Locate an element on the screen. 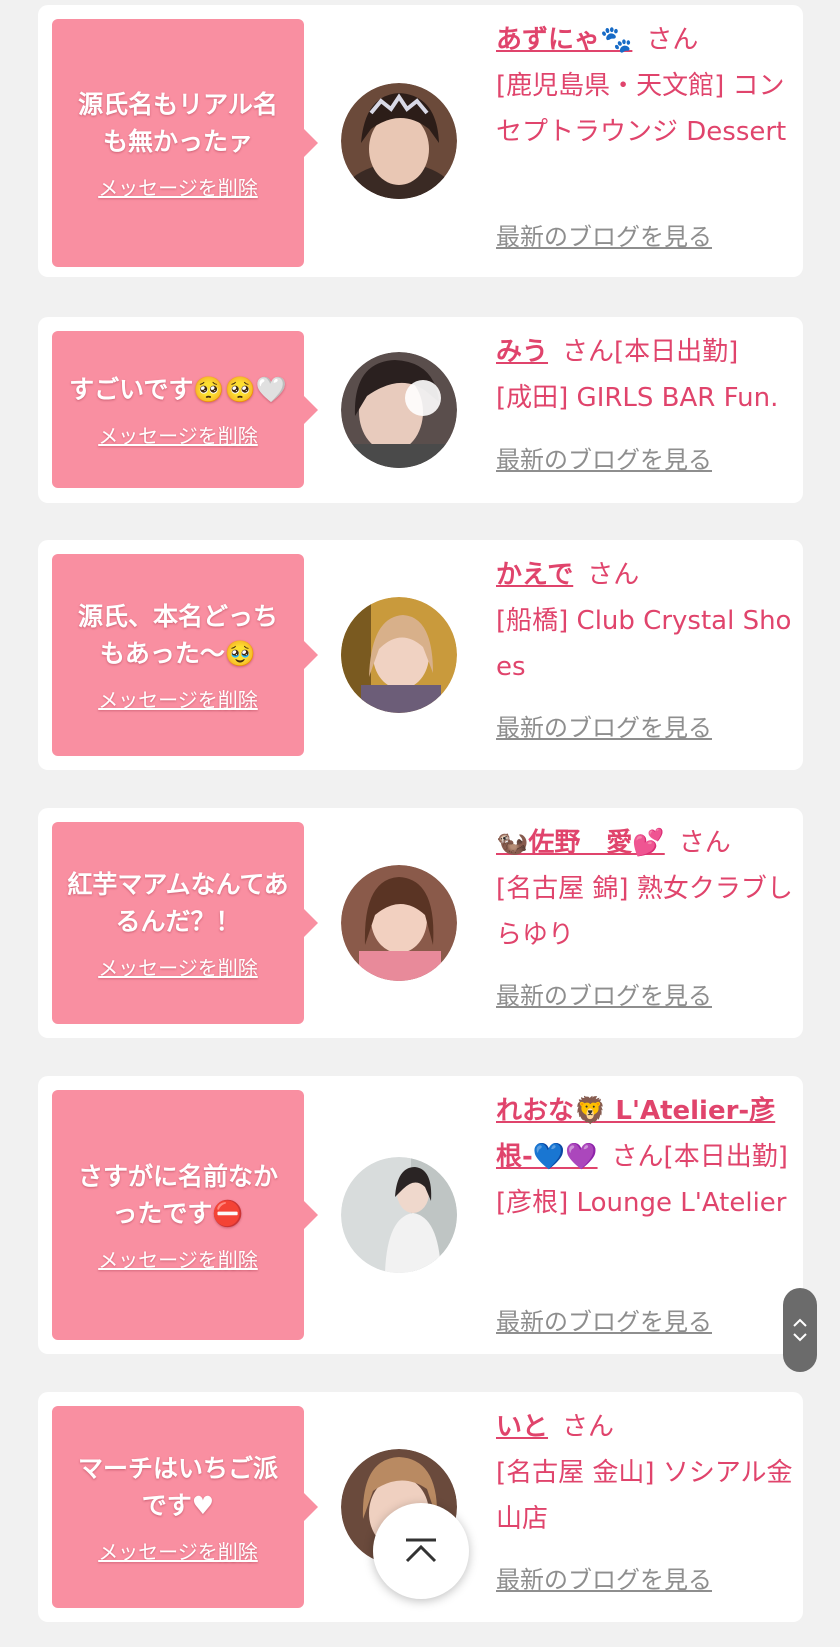 This screenshot has width=840, height=1647. cast-name-link: いと is located at coordinates (522, 1427).